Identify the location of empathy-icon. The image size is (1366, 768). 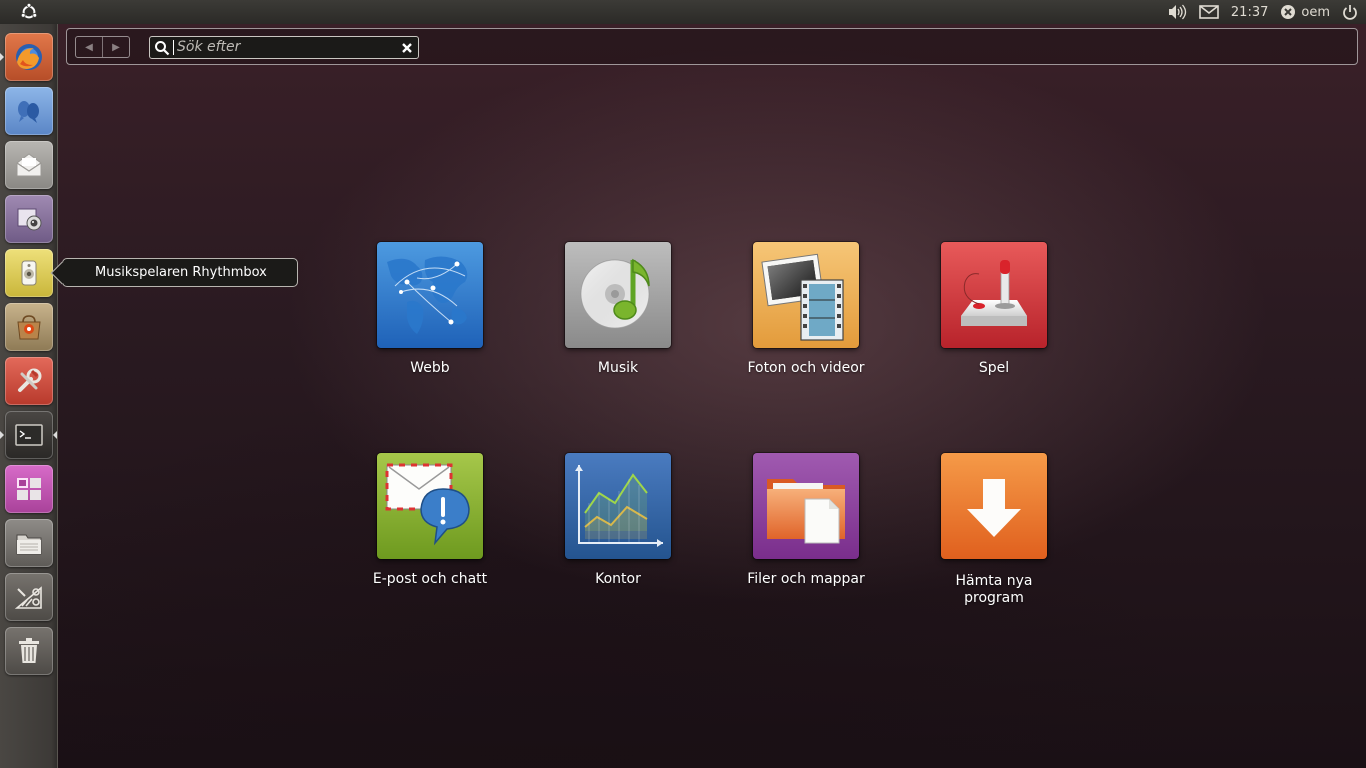
(28, 112).